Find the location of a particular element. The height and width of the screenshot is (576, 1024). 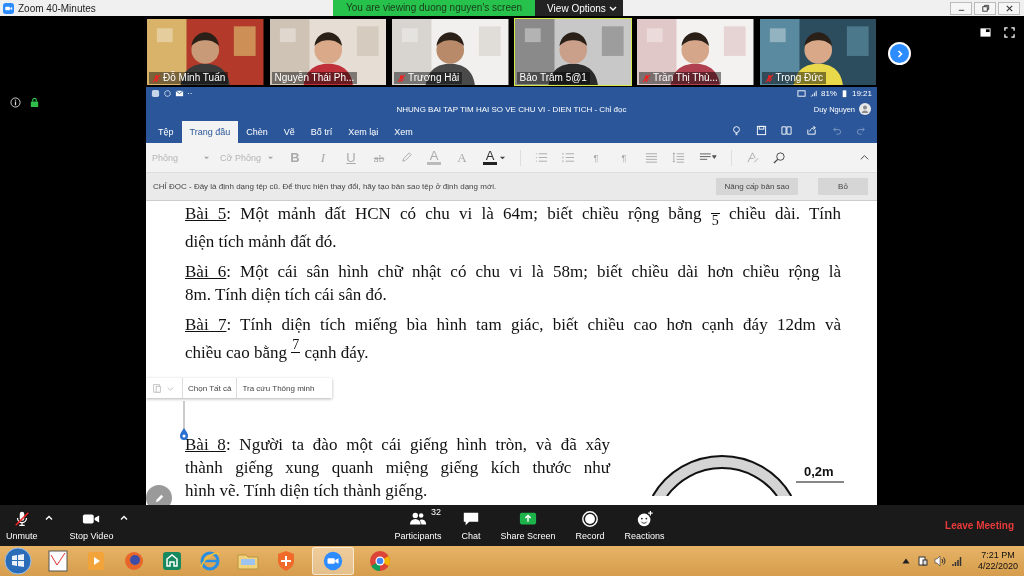

toolbar-label: Participants is located at coordinates (418, 536).